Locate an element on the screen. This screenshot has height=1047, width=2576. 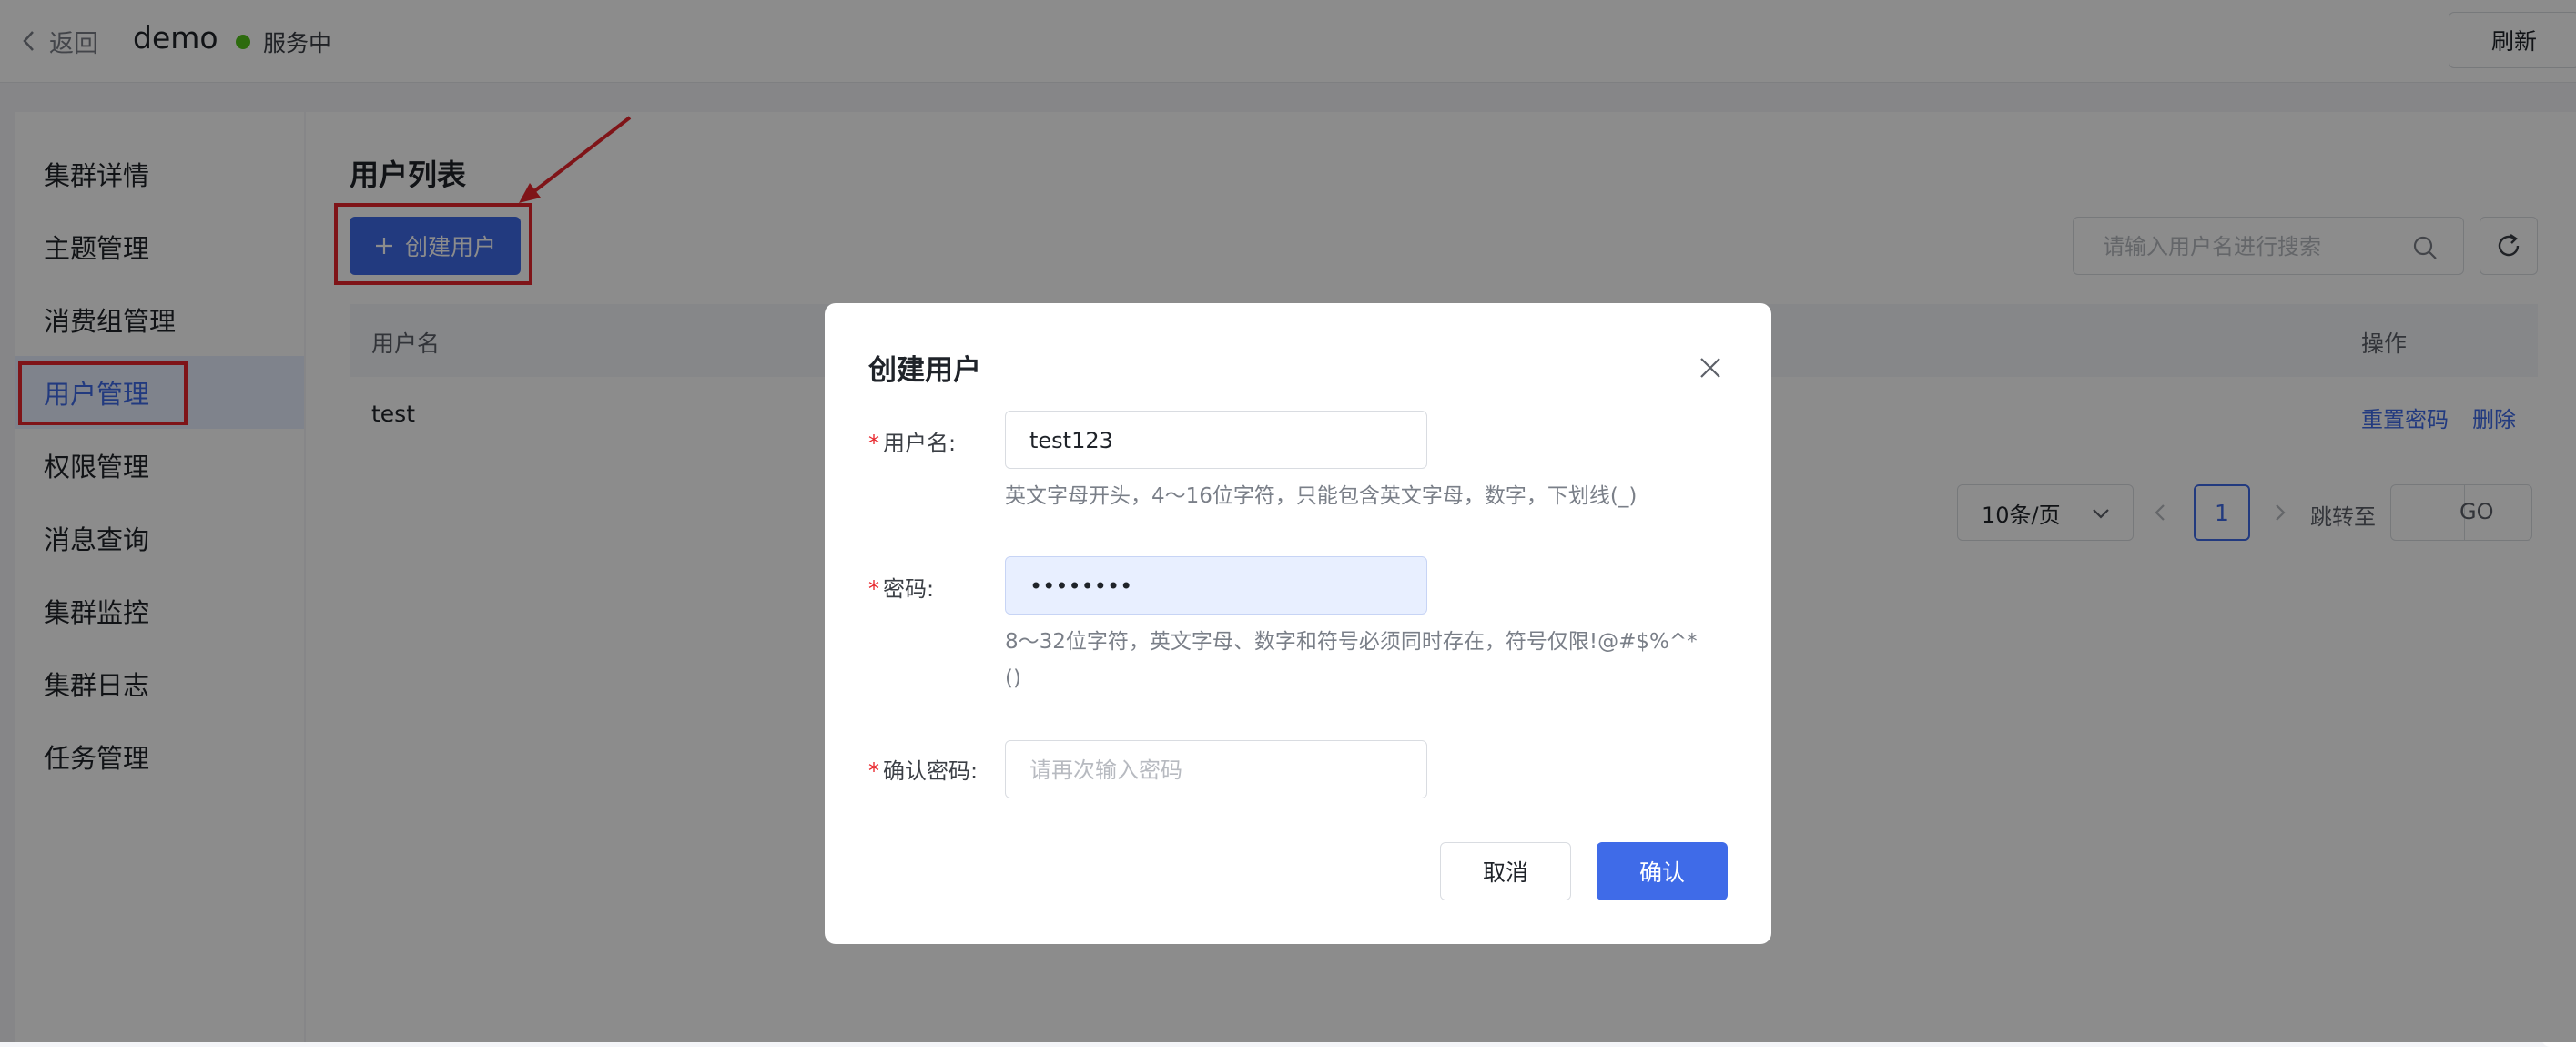
confirm-password-input is located at coordinates (1221, 770).